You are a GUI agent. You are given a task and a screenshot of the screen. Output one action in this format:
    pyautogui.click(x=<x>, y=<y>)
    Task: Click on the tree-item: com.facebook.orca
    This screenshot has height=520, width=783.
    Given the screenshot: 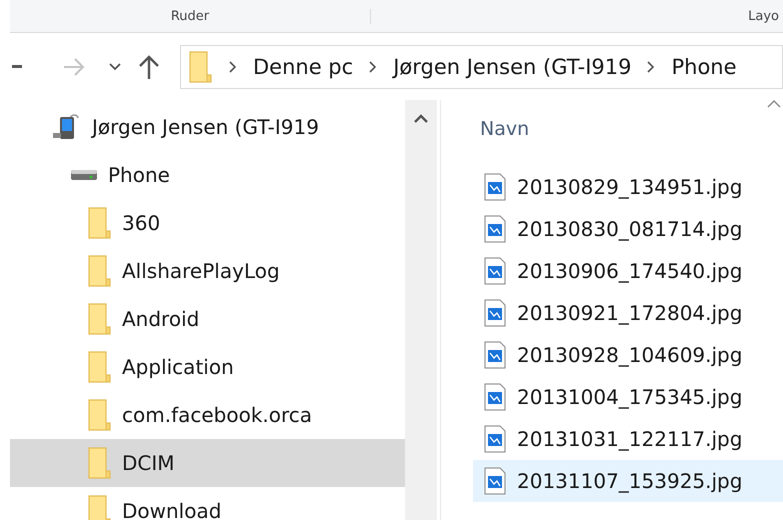 What is the action you would take?
    pyautogui.click(x=207, y=415)
    